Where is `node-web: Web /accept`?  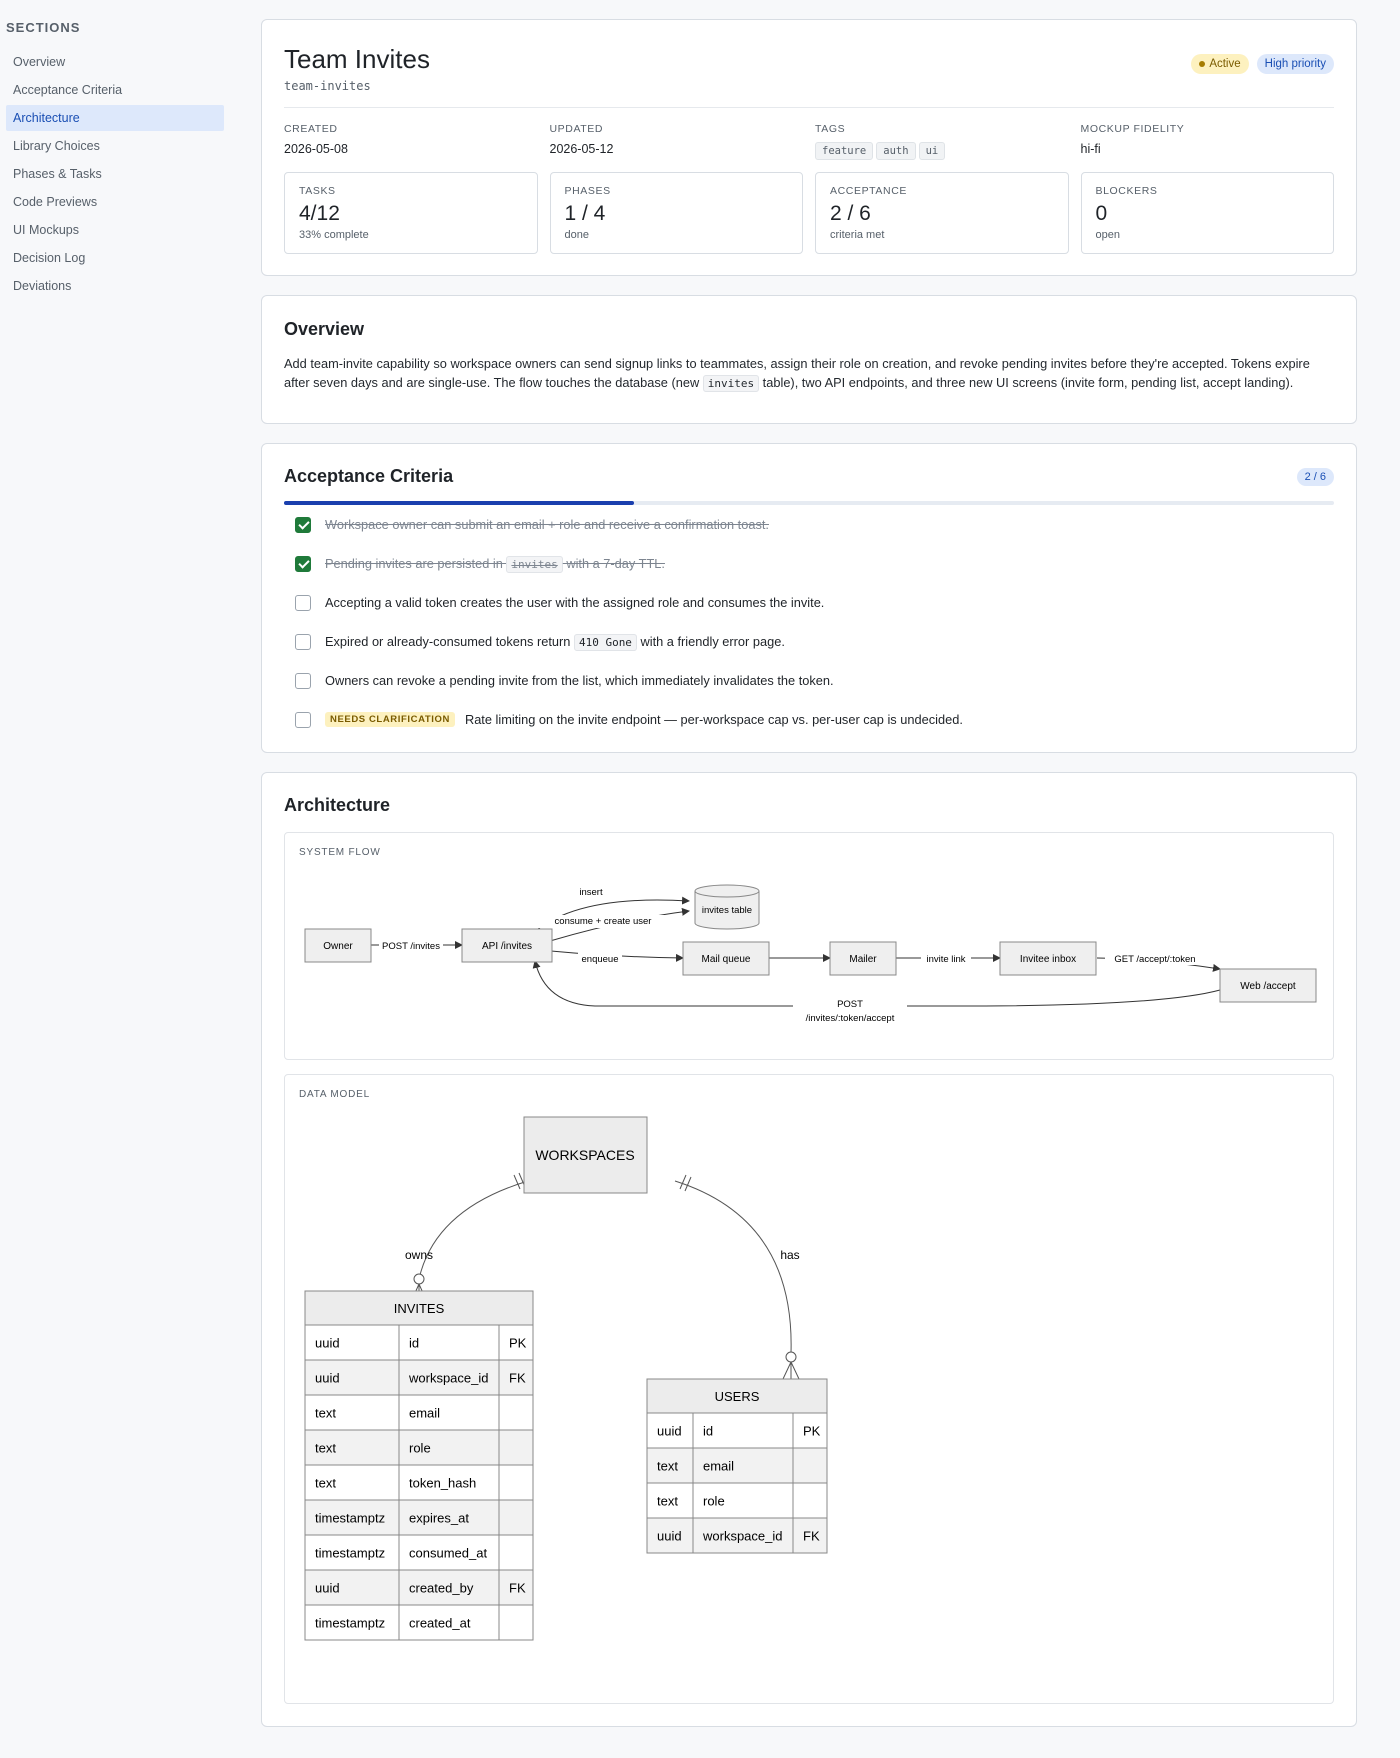 node-web: Web /accept is located at coordinates (1268, 985).